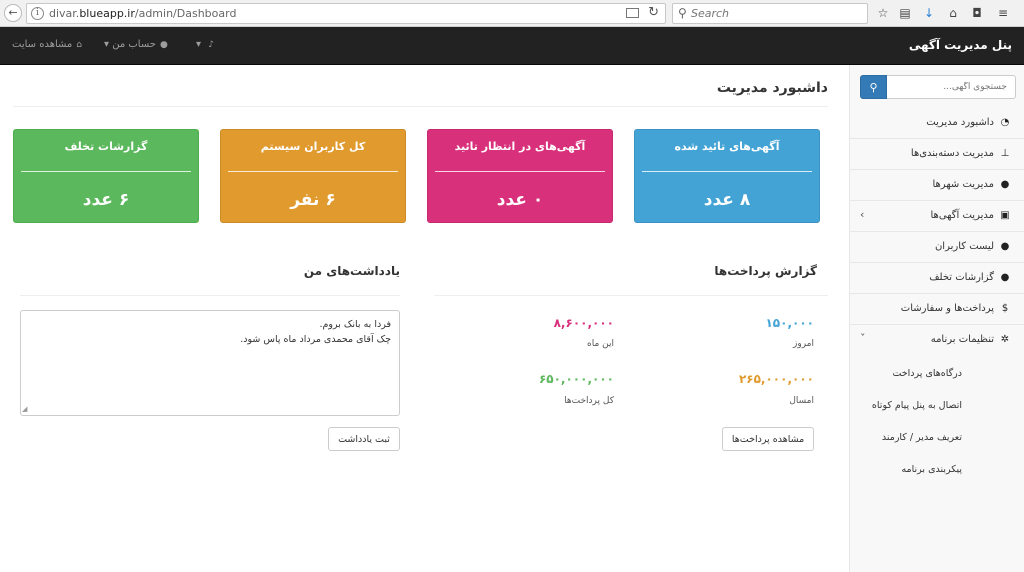 This screenshot has height=572, width=1024. Describe the element at coordinates (937, 470) in the screenshot. I see `sidebar-subitem-config: پیکربندی برنامه` at that location.